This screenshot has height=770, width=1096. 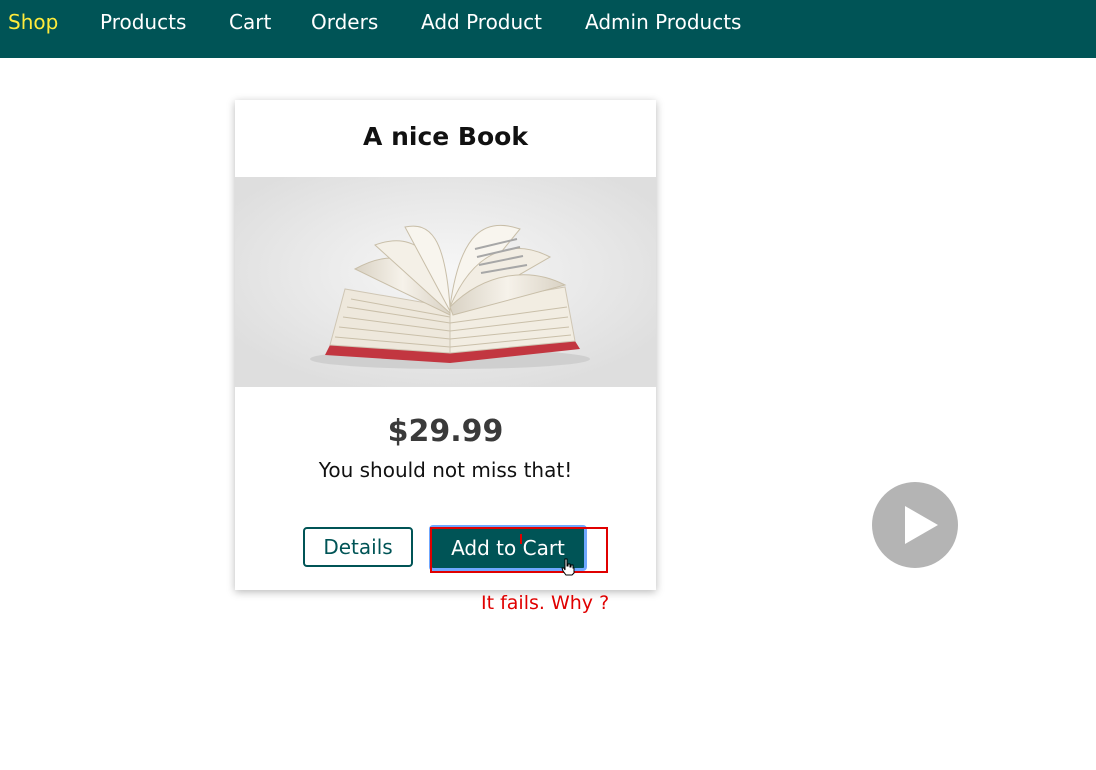 I want to click on play-button, so click(x=915, y=525).